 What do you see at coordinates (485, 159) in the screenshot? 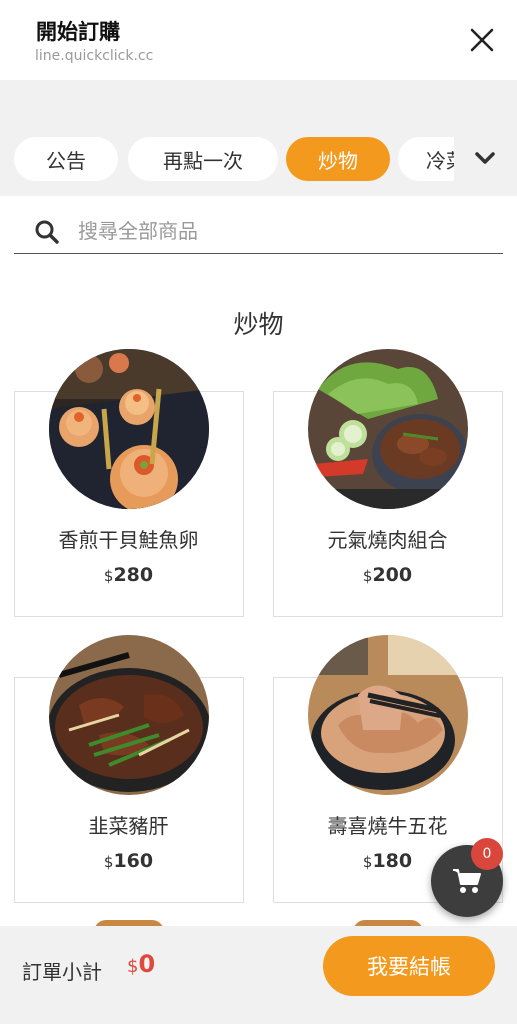
I see `chevron-down-icon` at bounding box center [485, 159].